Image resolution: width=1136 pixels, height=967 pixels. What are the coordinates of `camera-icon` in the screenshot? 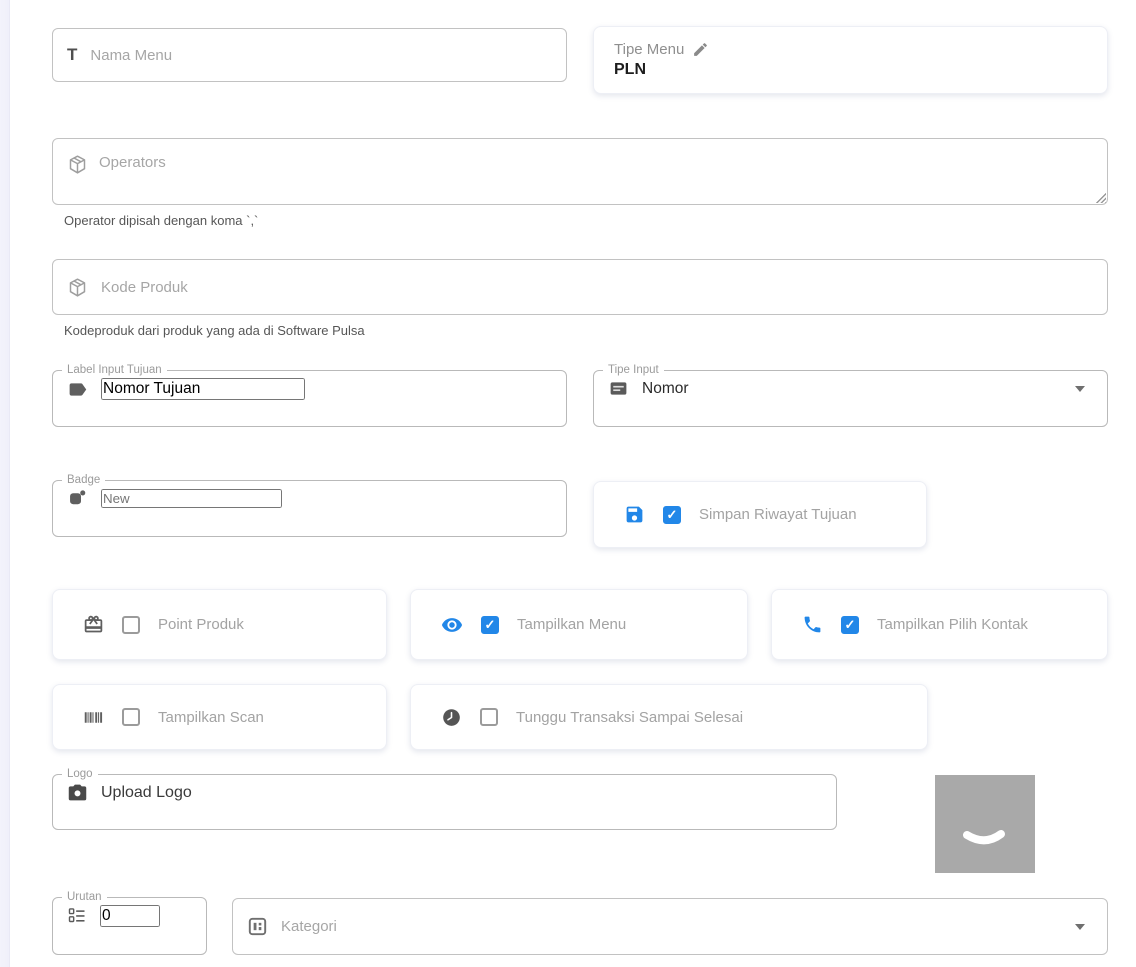 It's located at (77, 792).